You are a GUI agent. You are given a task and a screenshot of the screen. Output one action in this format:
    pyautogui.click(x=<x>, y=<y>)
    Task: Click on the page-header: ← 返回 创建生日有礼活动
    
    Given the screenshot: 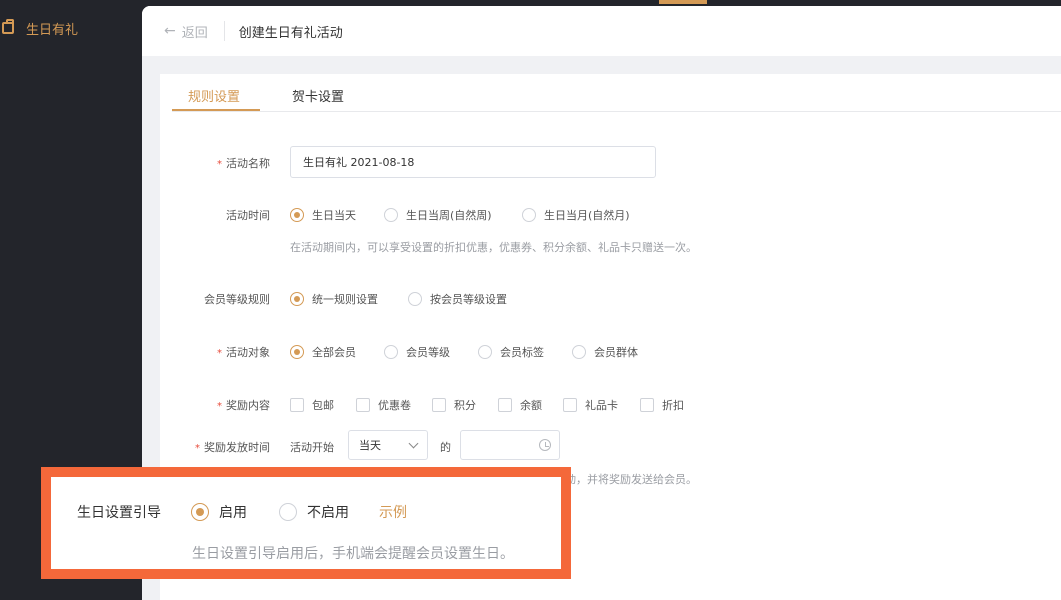 What is the action you would take?
    pyautogui.click(x=601, y=31)
    